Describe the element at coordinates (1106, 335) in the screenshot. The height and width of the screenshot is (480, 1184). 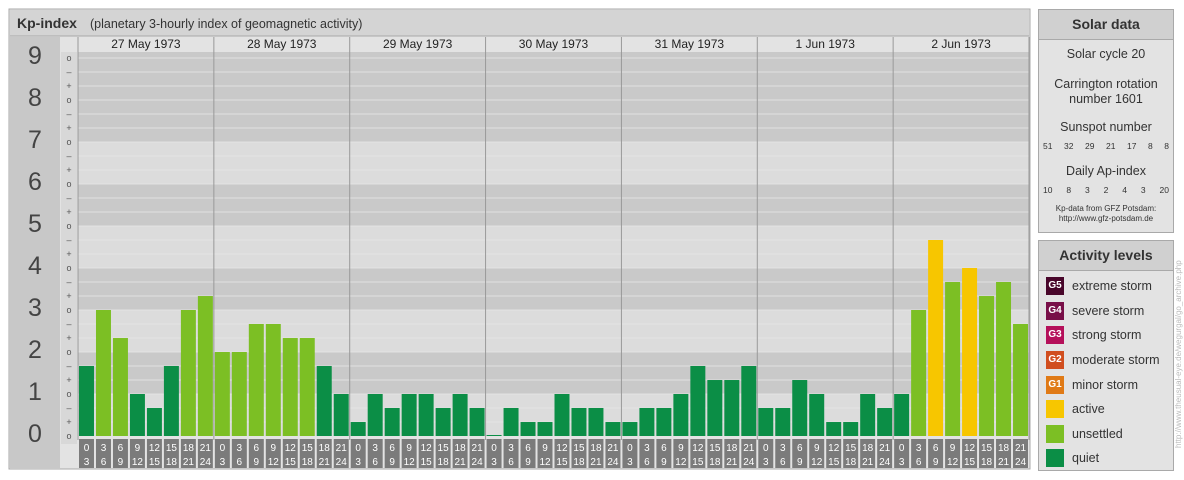
I see `activity-level-strong-storm: G3 strong storm` at that location.